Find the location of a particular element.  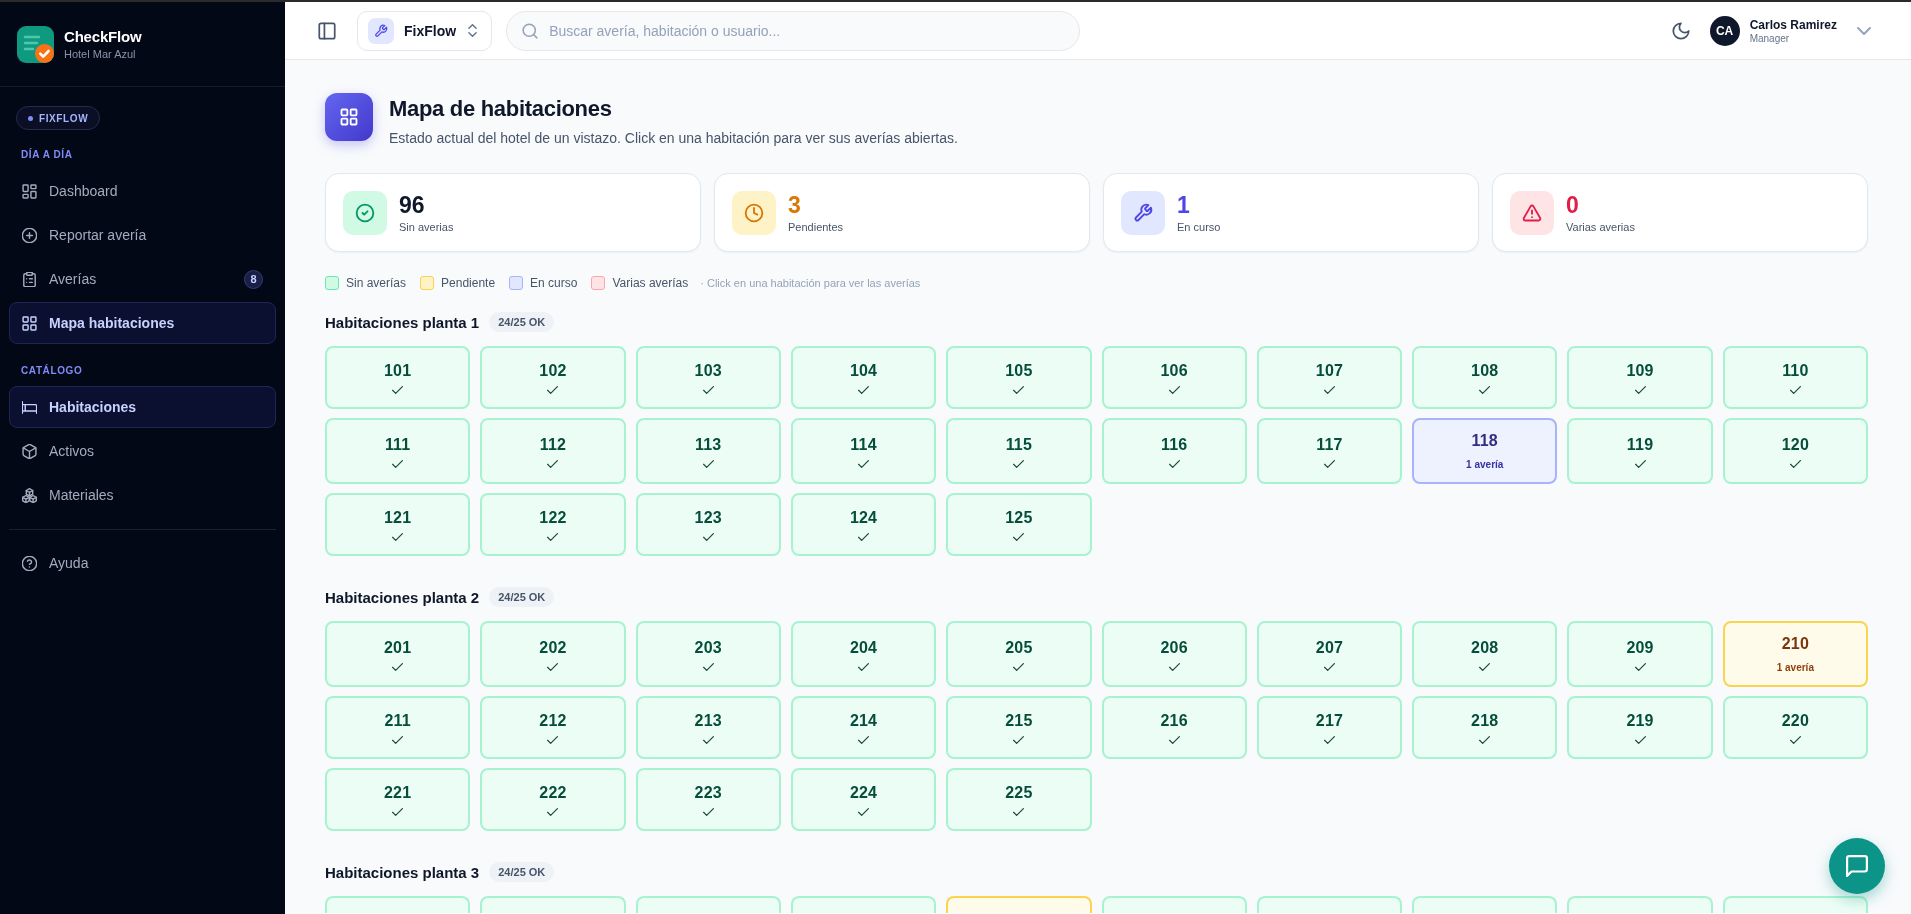

room-tile: 108 is located at coordinates (1485, 377).